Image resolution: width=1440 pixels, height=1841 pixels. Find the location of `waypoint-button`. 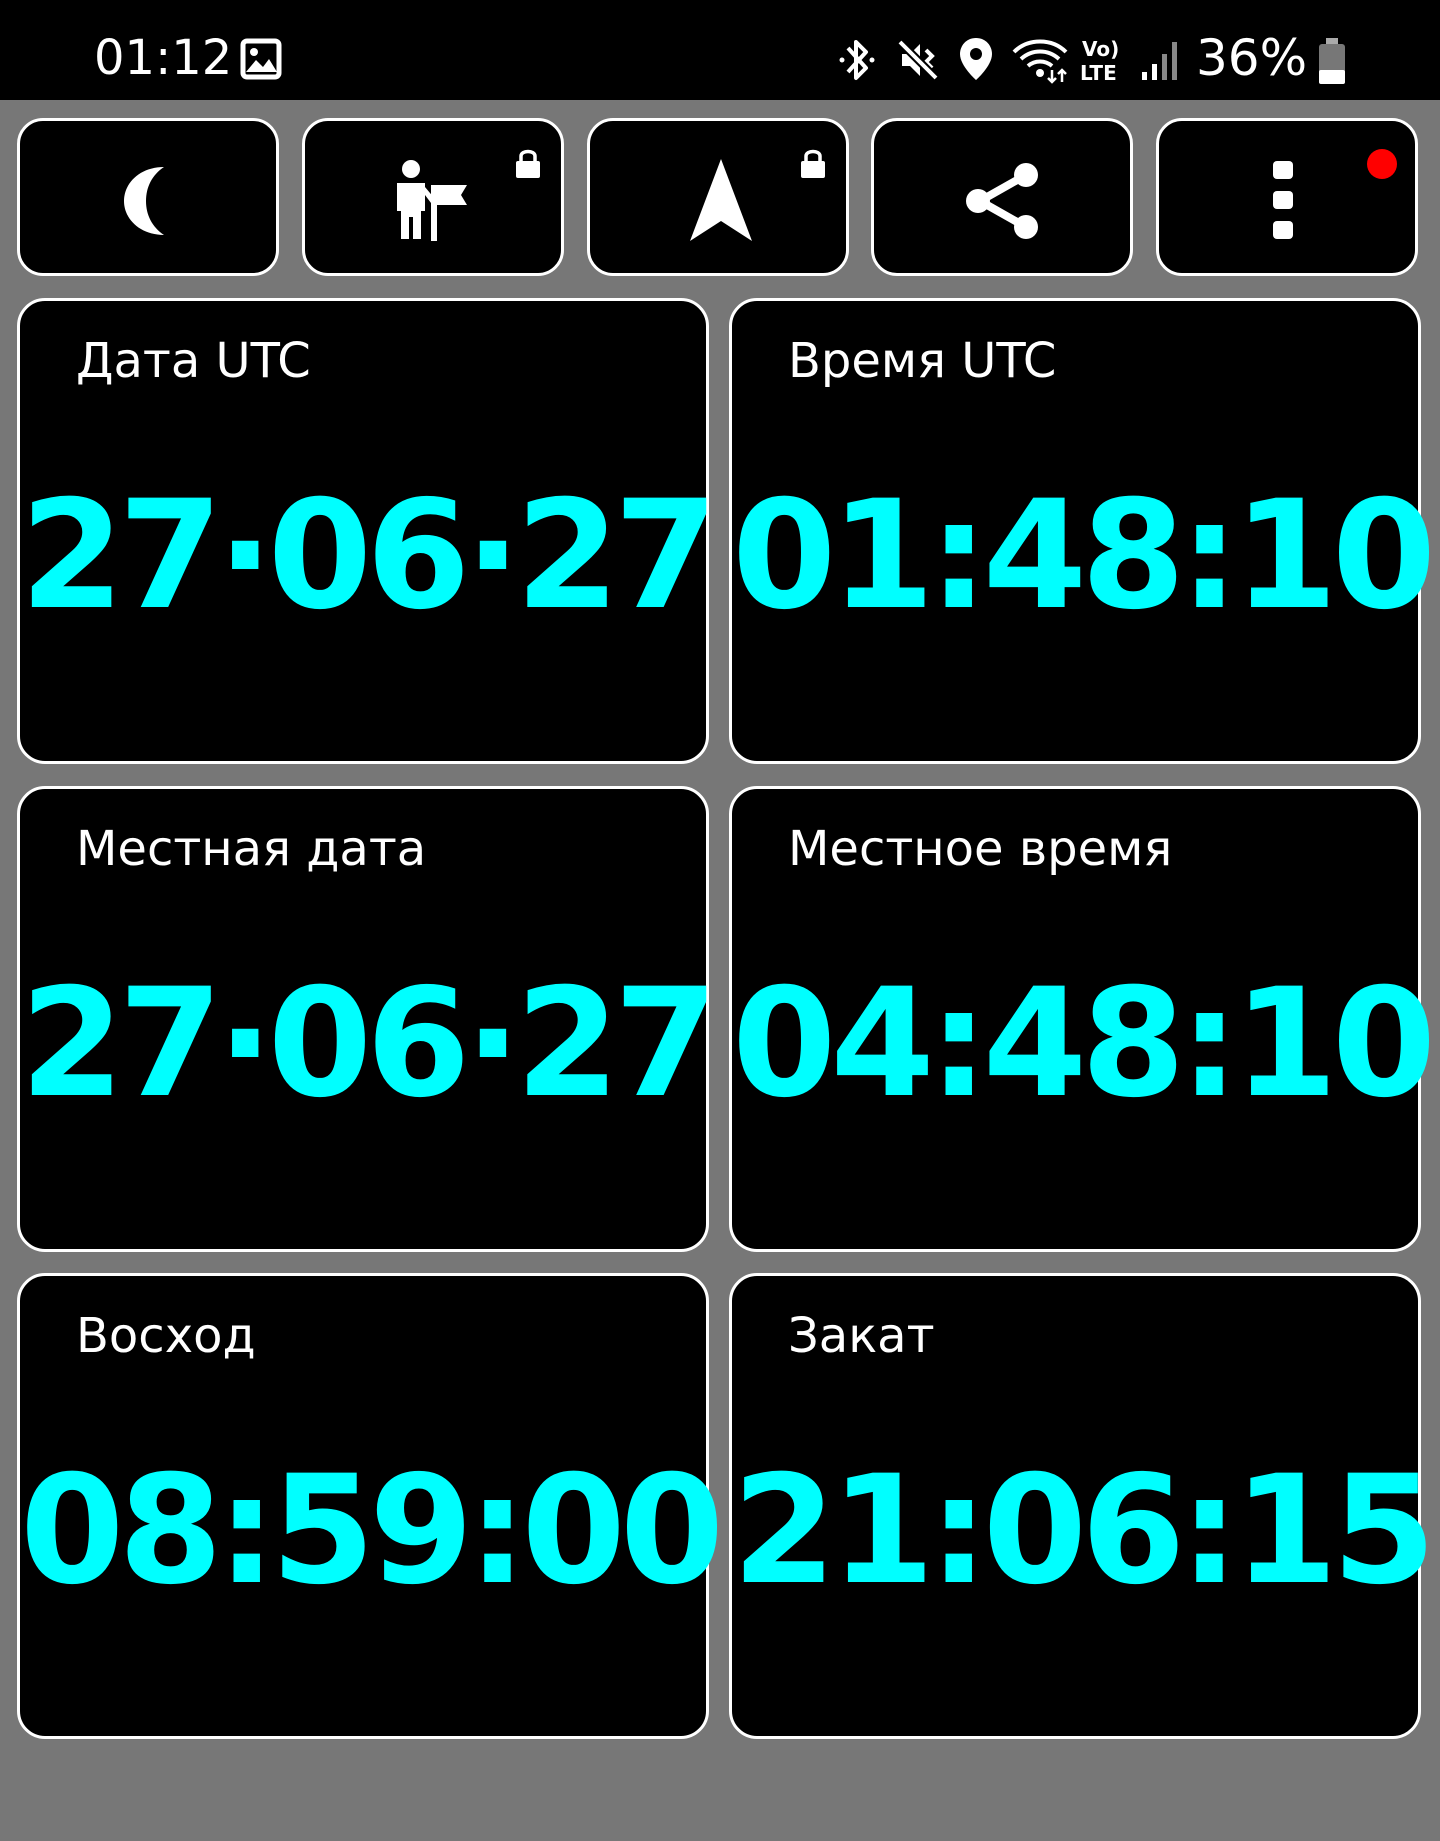

waypoint-button is located at coordinates (433, 197).